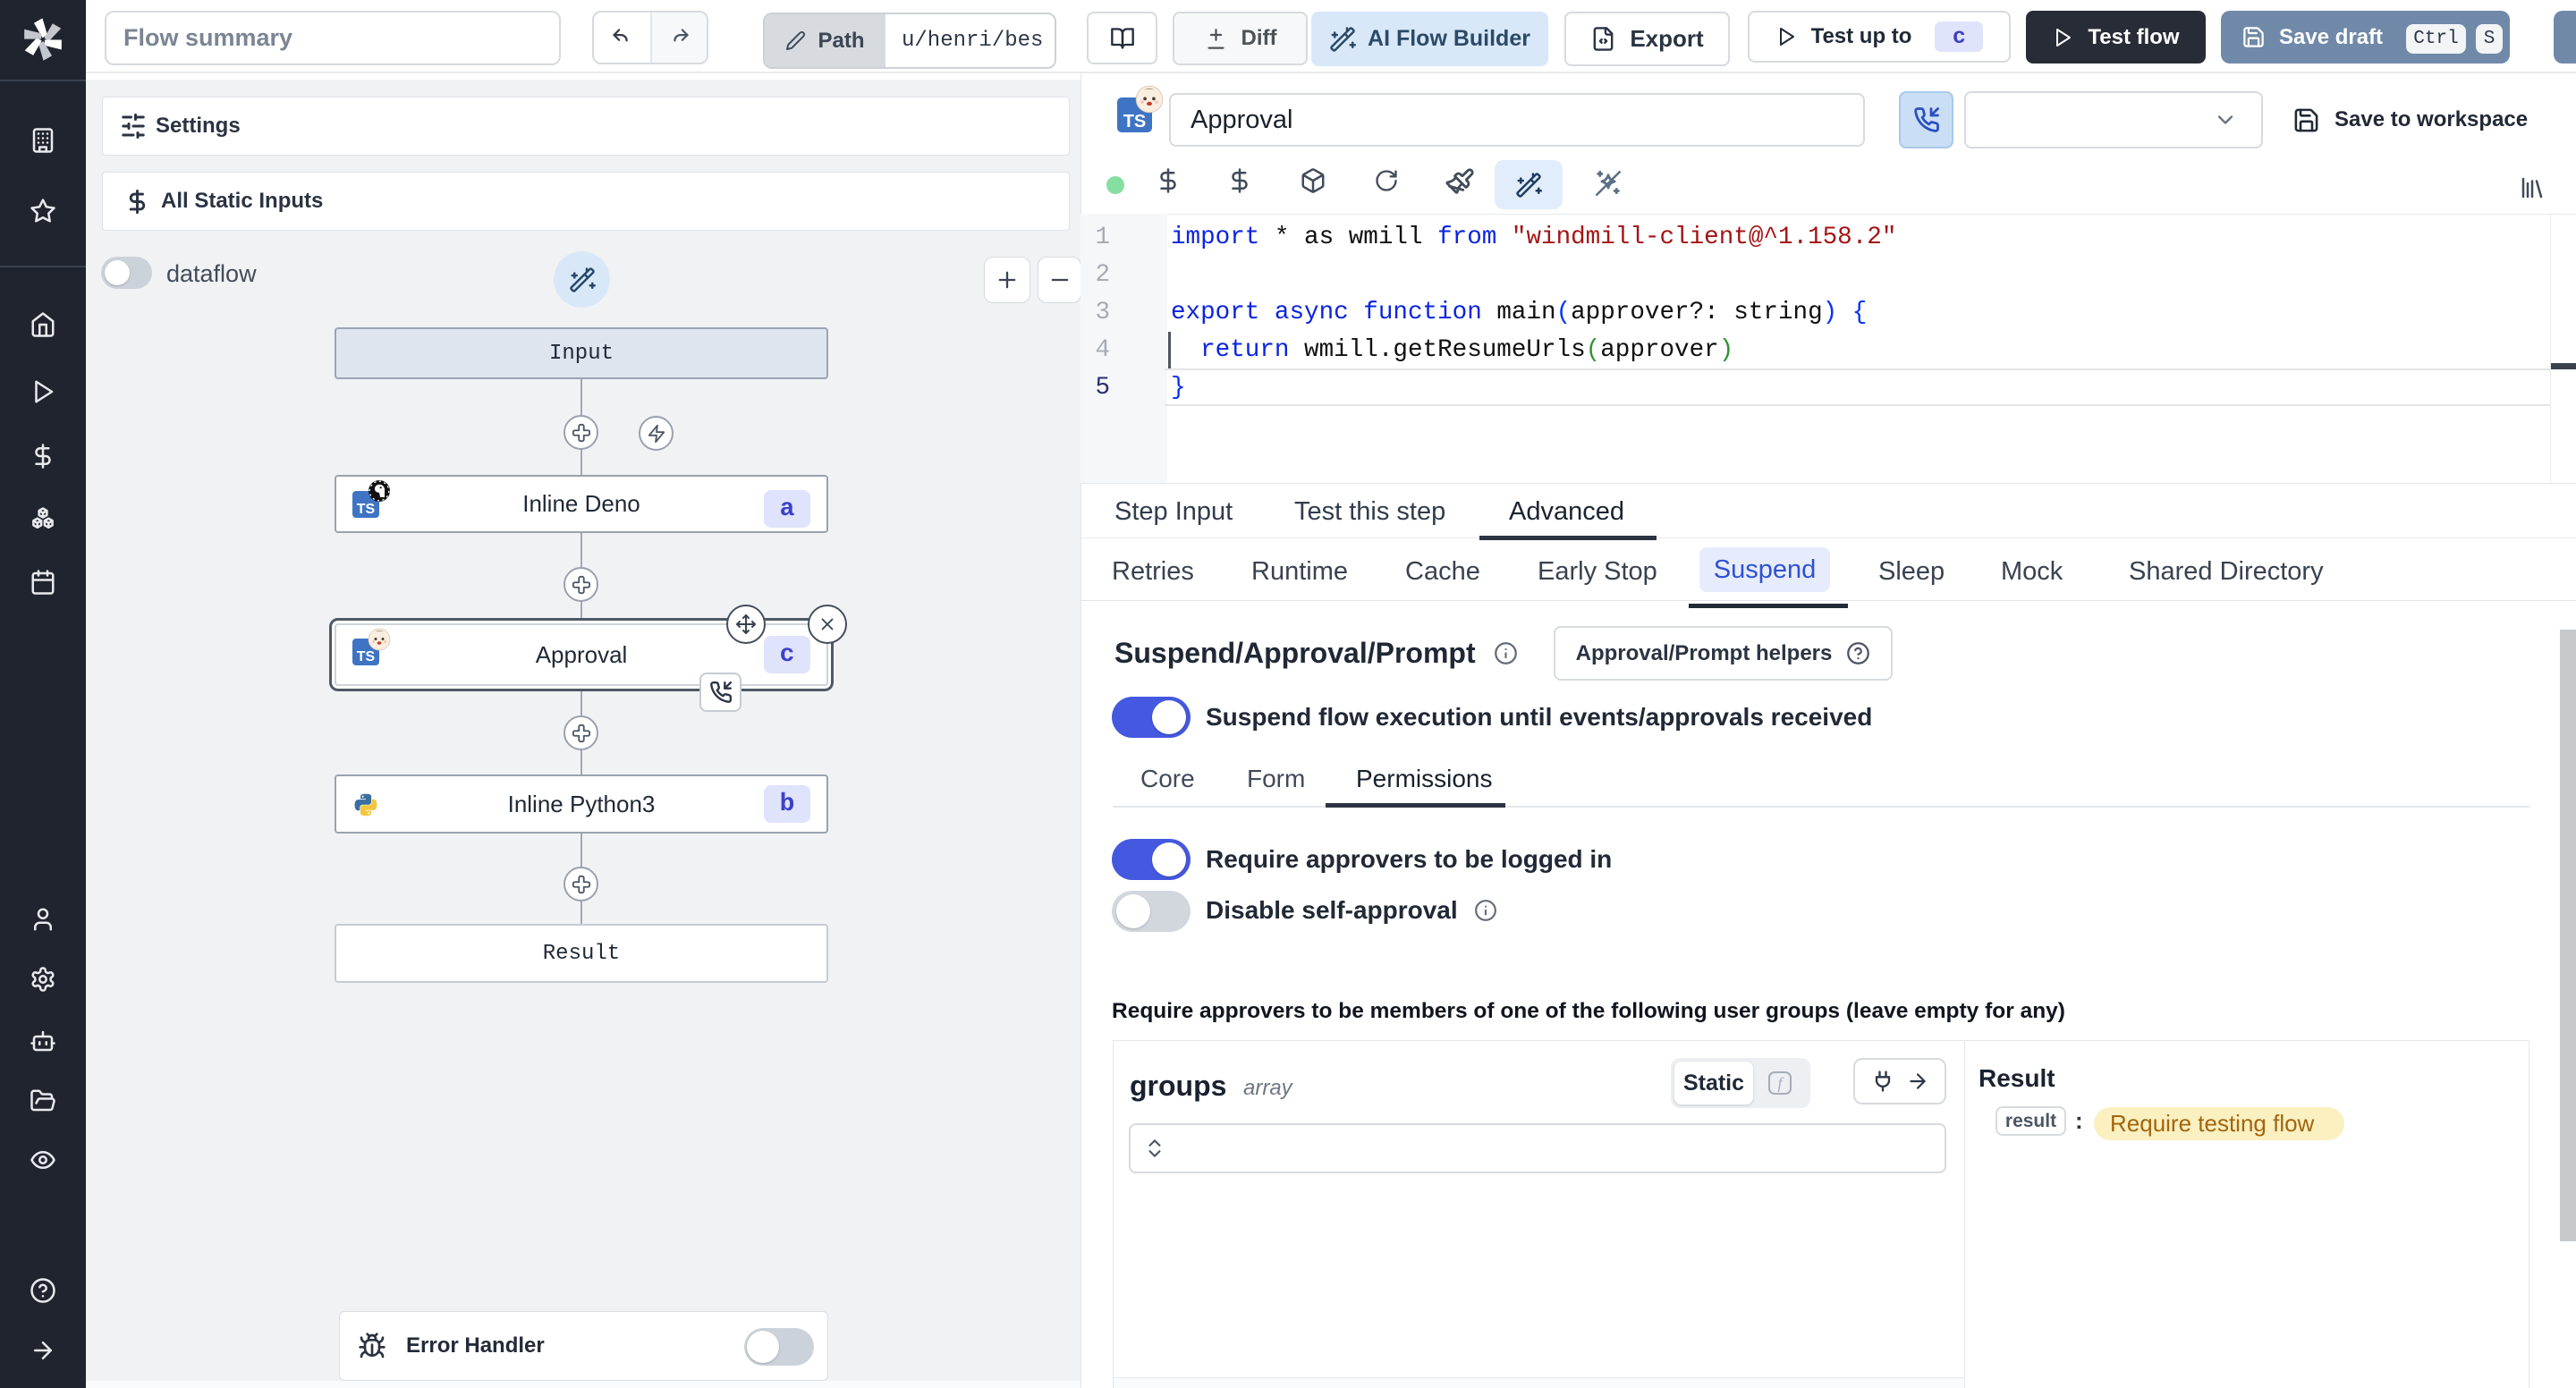  I want to click on svg-text: f, so click(1780, 1083).